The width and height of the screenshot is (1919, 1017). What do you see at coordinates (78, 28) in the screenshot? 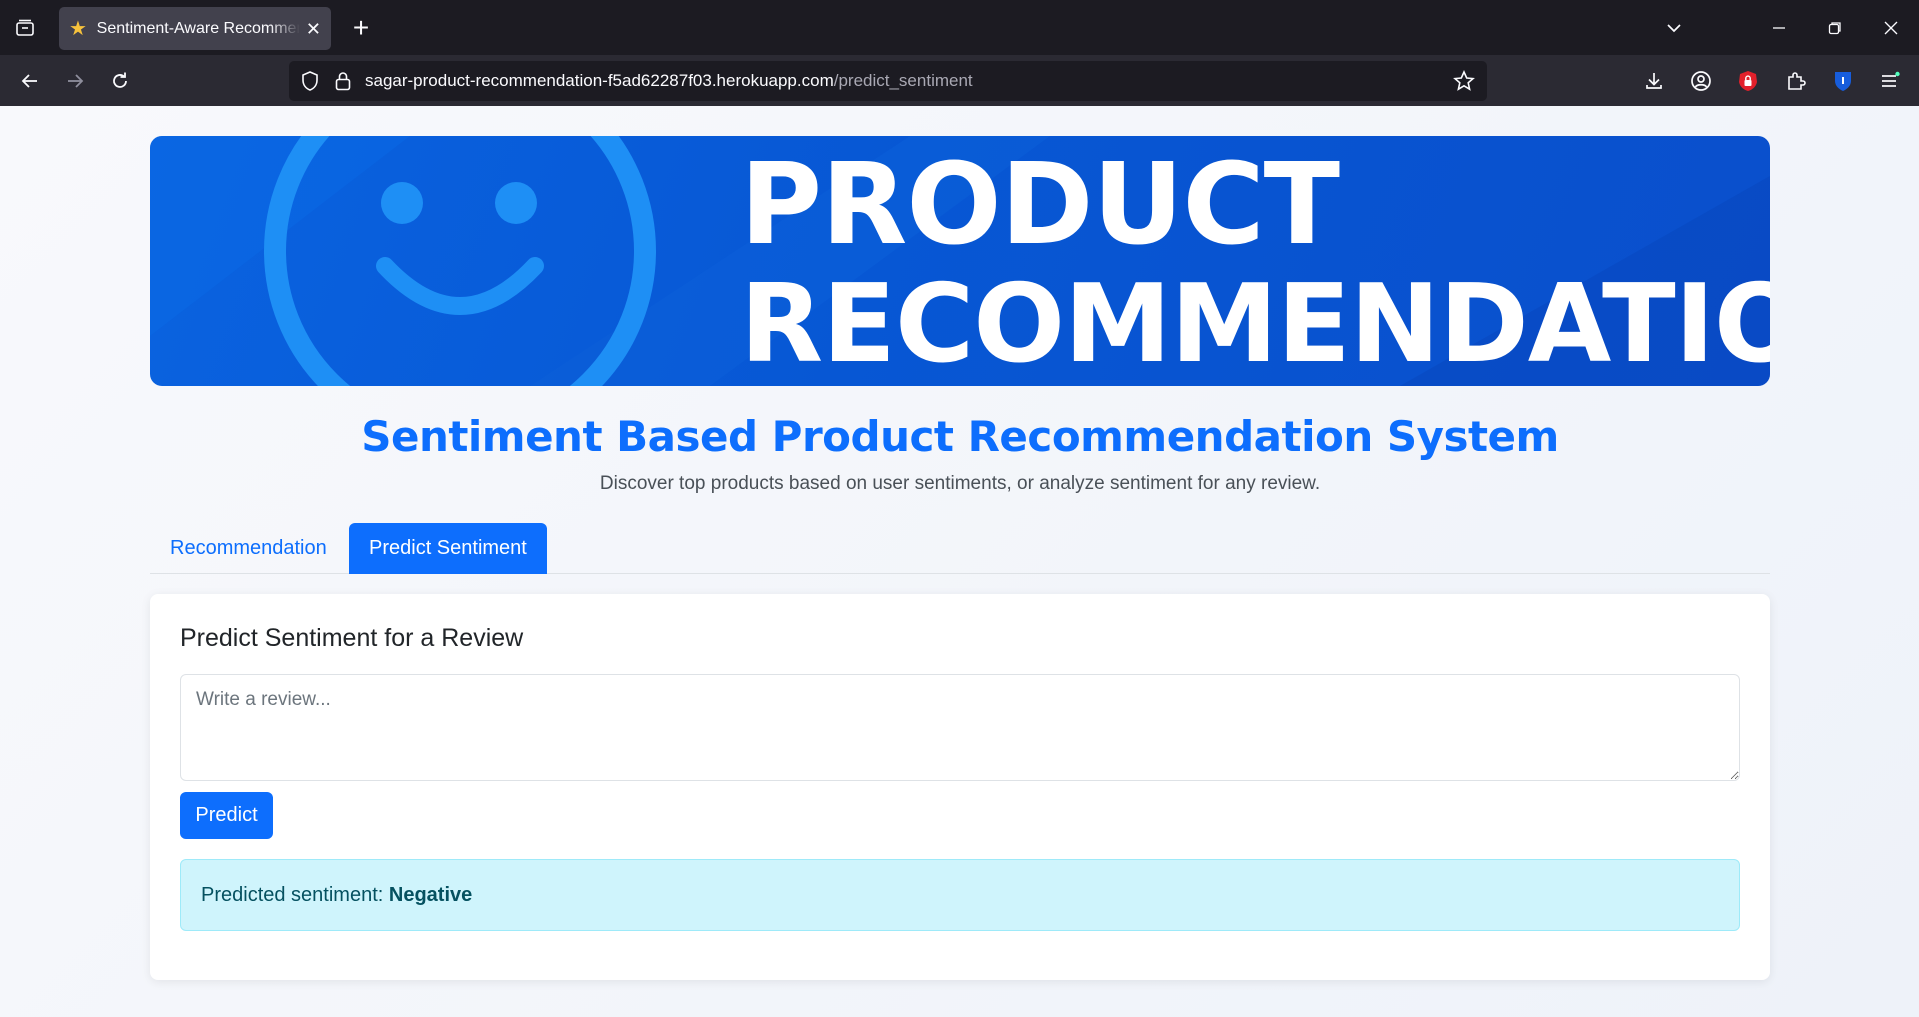
I see `star-icon: ★` at bounding box center [78, 28].